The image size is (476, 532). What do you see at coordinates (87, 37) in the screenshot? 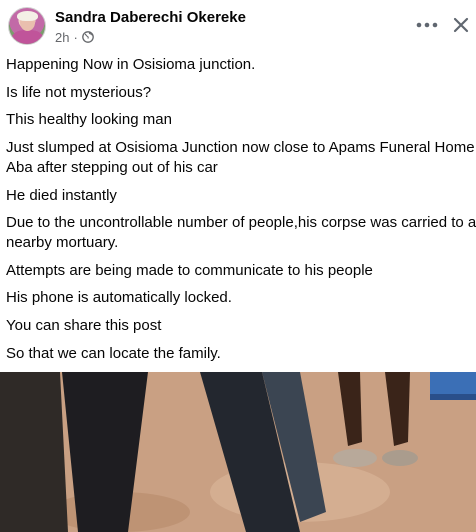
I see `globe-icon` at bounding box center [87, 37].